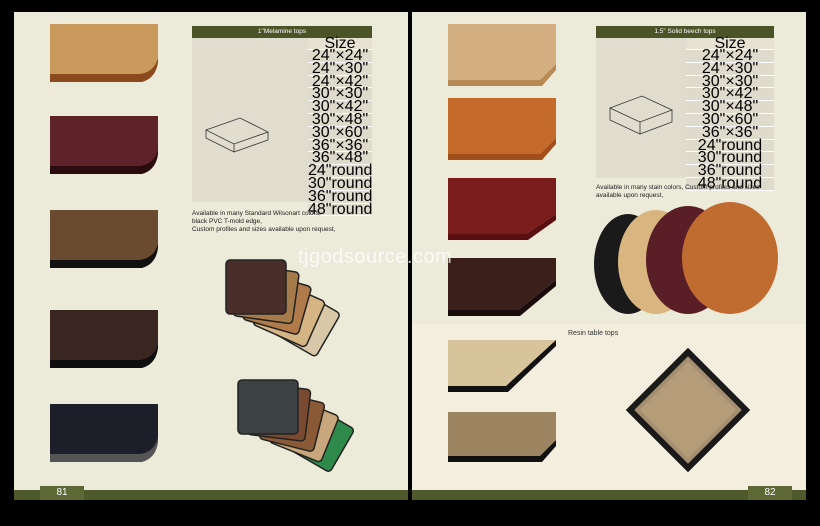 Image resolution: width=820 pixels, height=526 pixels. What do you see at coordinates (692, 260) in the screenshot?
I see `beech-round-tops` at bounding box center [692, 260].